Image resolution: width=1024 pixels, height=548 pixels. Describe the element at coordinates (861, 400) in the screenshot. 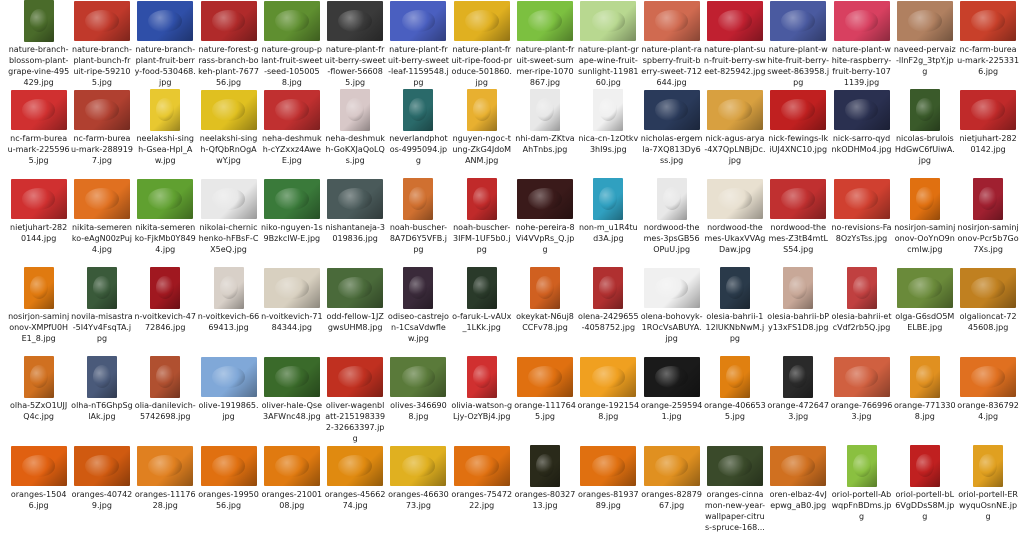

I see `file-item: orange-7669963.jpg` at that location.